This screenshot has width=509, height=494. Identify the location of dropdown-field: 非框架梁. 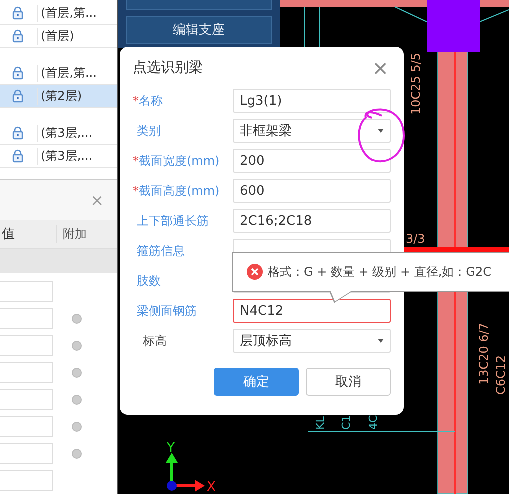
(312, 131).